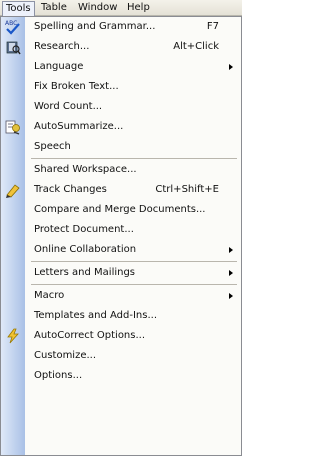 Image resolution: width=320 pixels, height=456 pixels. I want to click on menu-item-shortcut: F7, so click(212, 26).